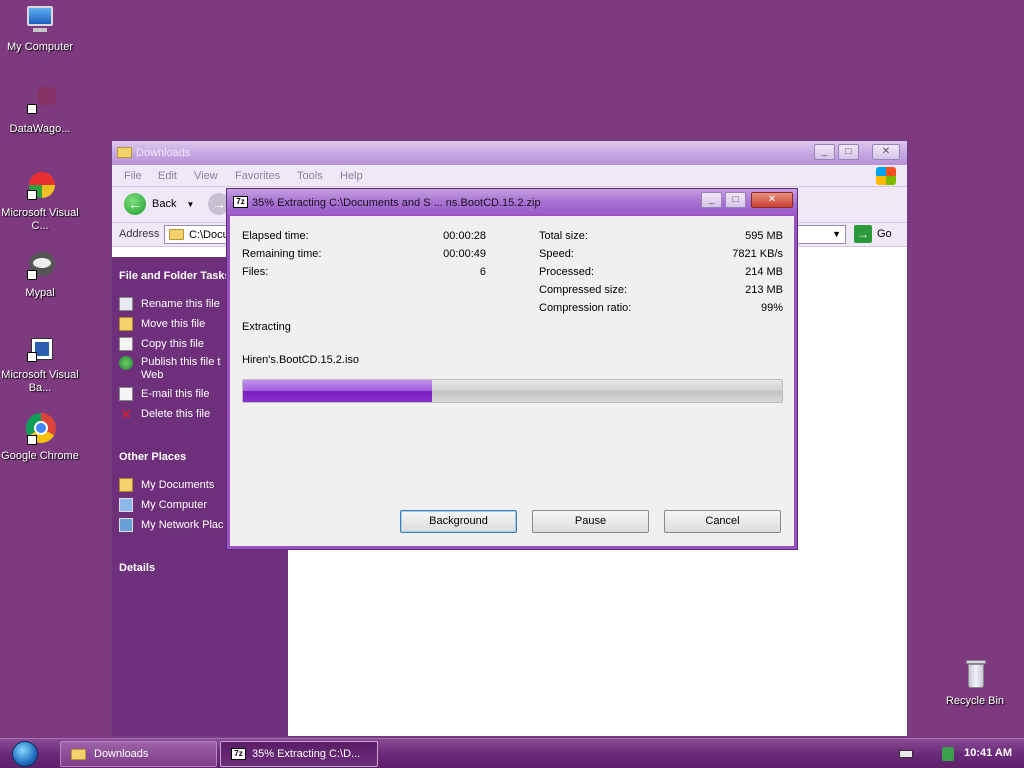  I want to click on extract-progress-bar, so click(512, 391).